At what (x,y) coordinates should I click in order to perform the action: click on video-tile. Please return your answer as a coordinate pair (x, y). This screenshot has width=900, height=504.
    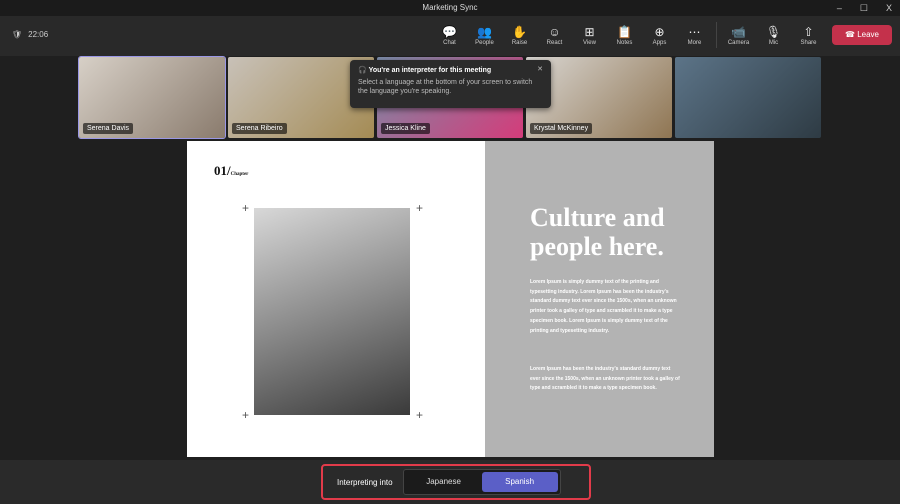
    Looking at the image, I should click on (748, 97).